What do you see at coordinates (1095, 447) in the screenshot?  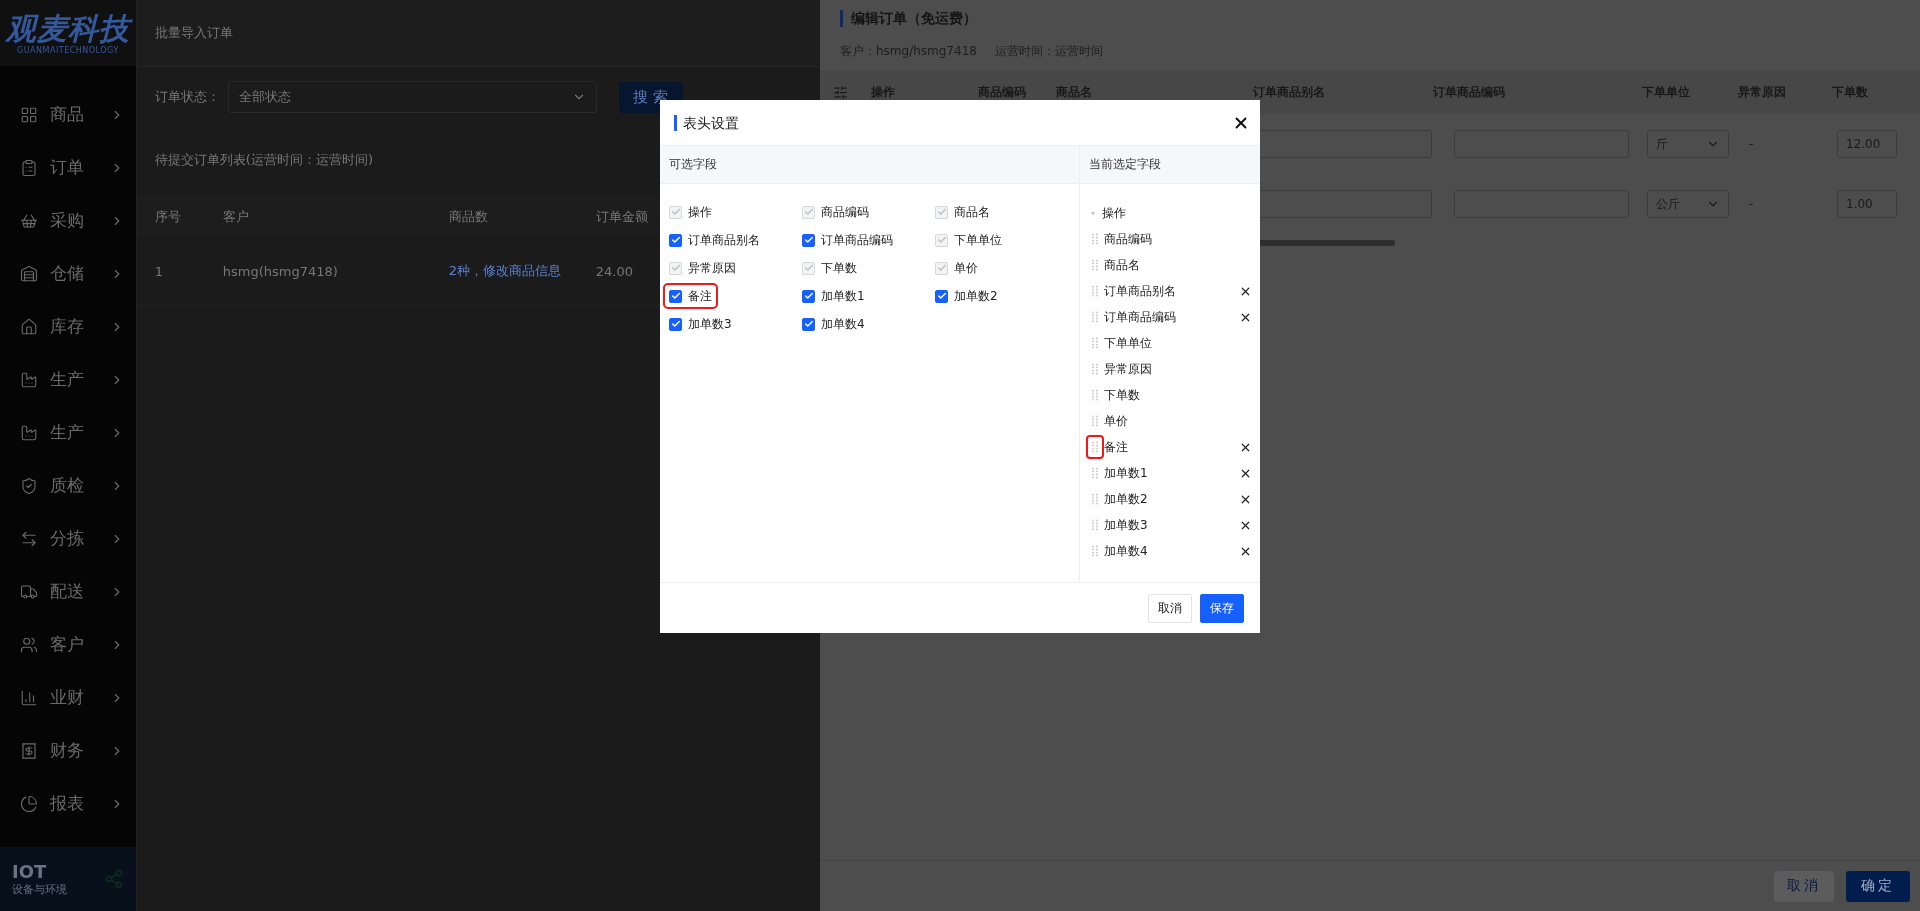 I see `drag-handle-icon` at bounding box center [1095, 447].